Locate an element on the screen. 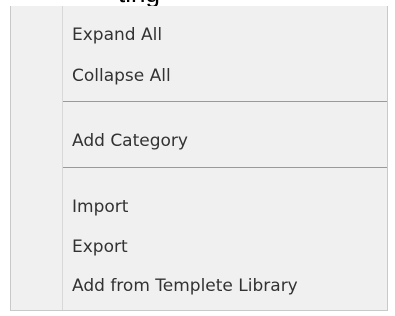 The image size is (395, 316). menu-item-export: Export is located at coordinates (100, 247).